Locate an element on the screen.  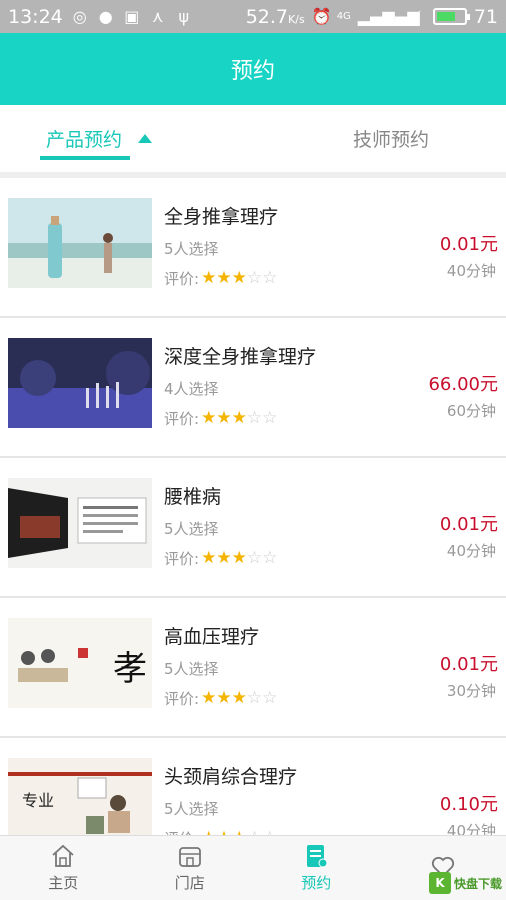
share-icon: ⋏ is located at coordinates (157, 16).